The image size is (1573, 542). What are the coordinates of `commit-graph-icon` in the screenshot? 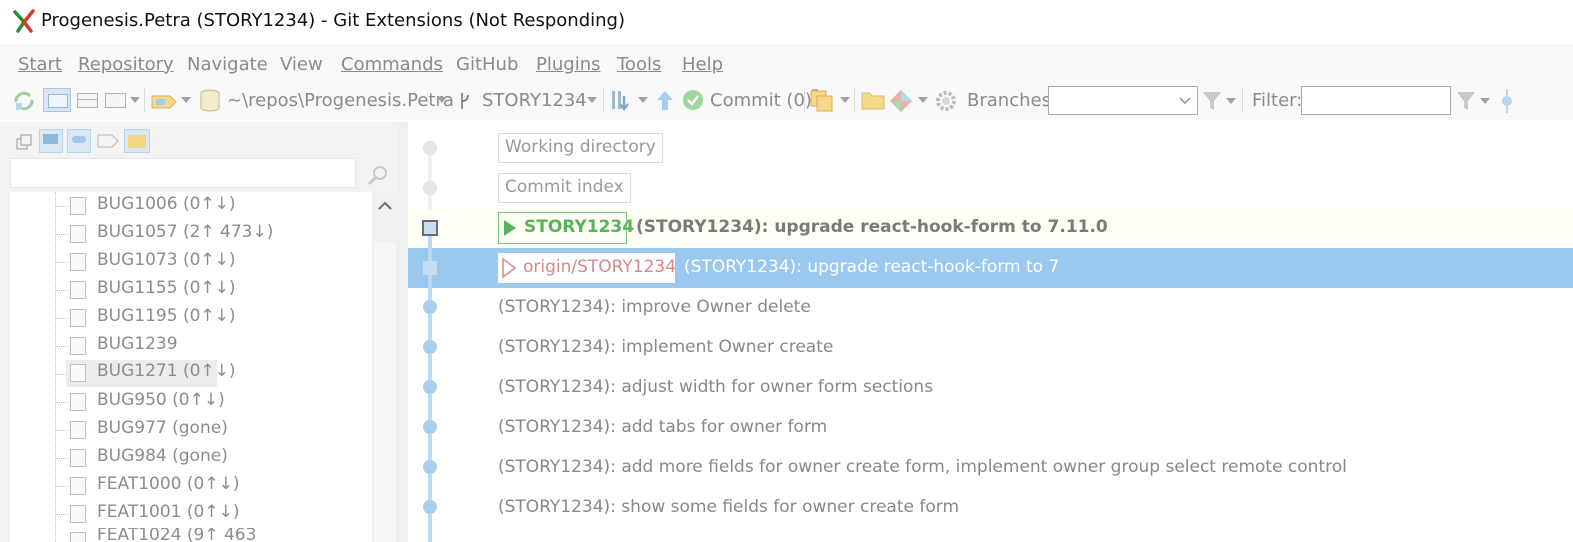 It's located at (1507, 101).